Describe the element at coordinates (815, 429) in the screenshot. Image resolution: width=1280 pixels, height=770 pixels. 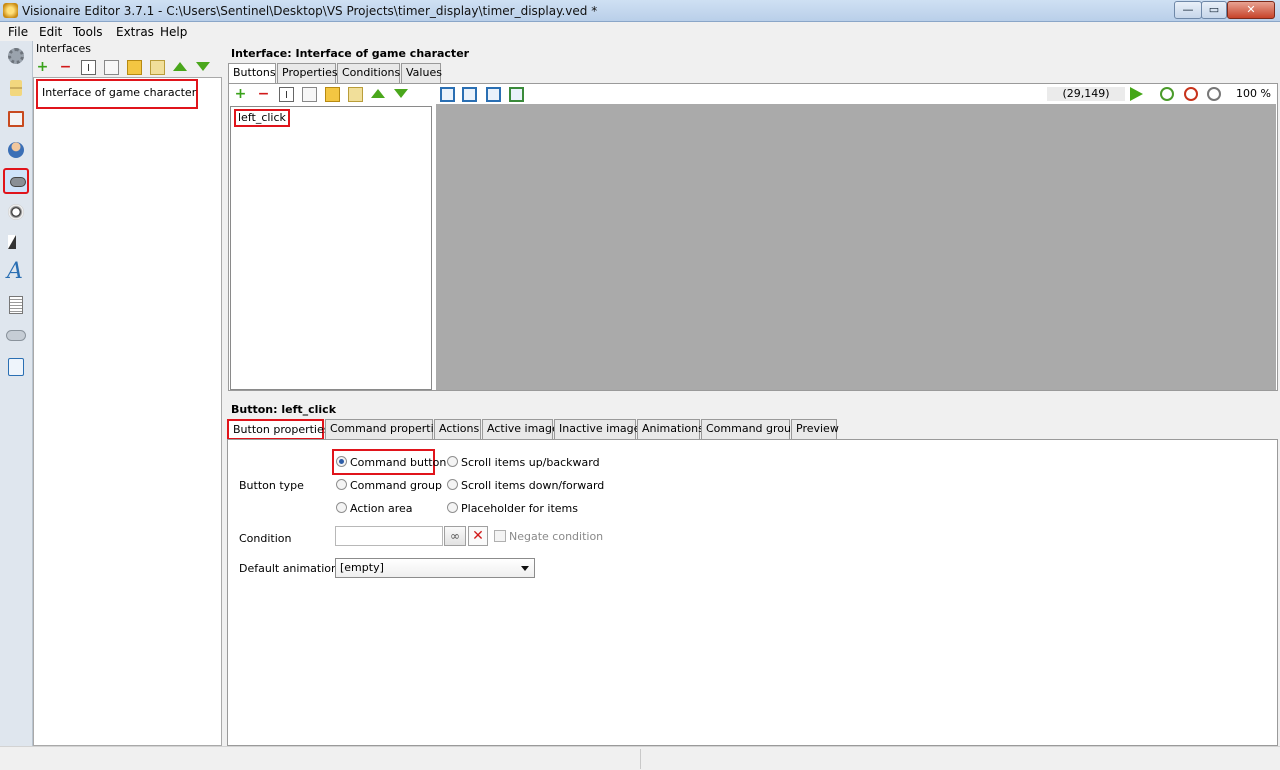
I see `tab-preview: Preview` at that location.